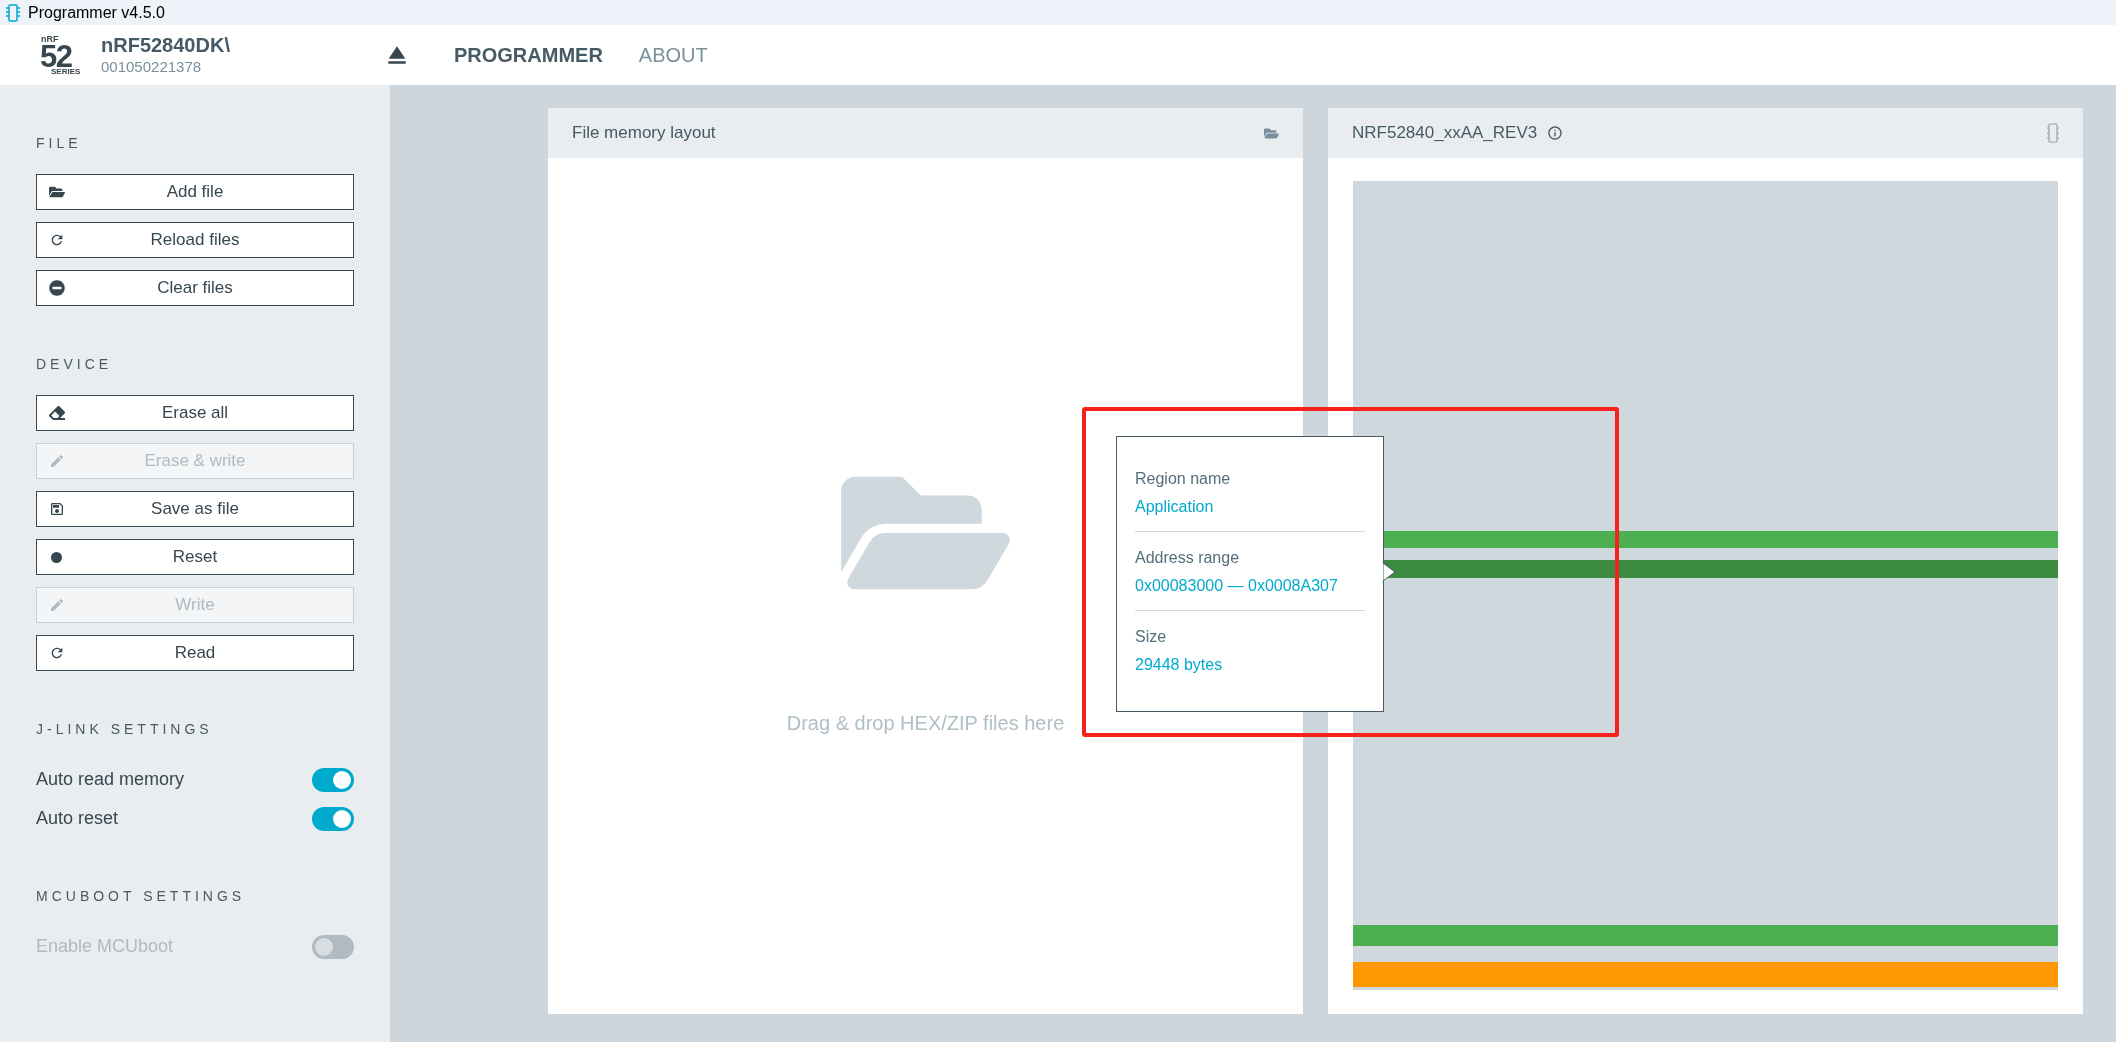 The height and width of the screenshot is (1042, 2116). I want to click on sidebar-button: Reset, so click(195, 557).